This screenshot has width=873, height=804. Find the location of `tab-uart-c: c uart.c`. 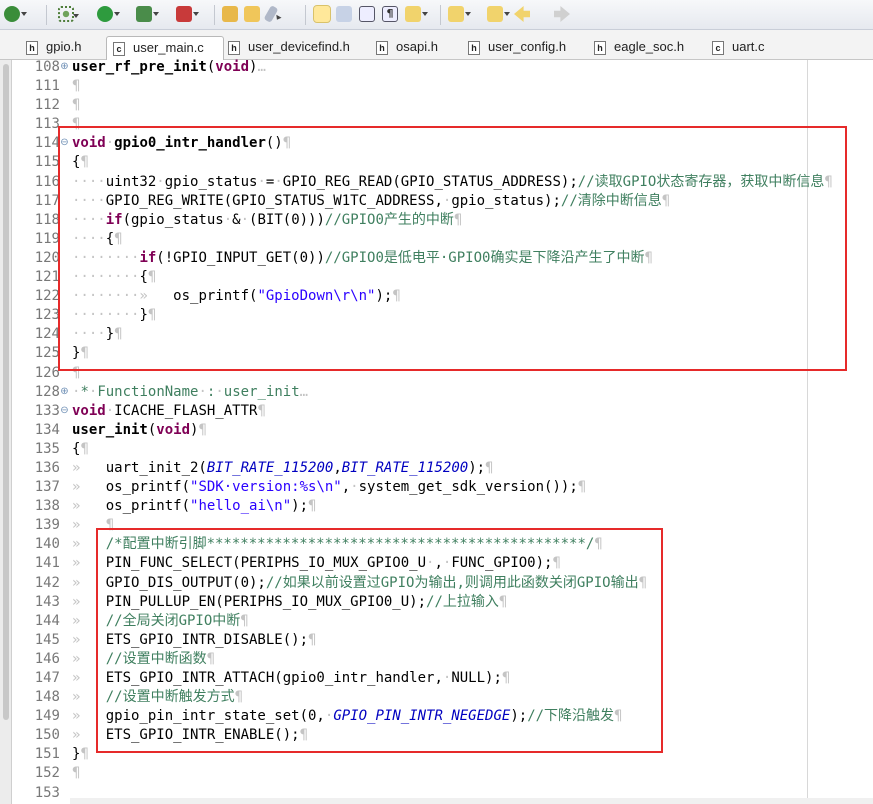

tab-uart-c: c uart.c is located at coordinates (738, 48).